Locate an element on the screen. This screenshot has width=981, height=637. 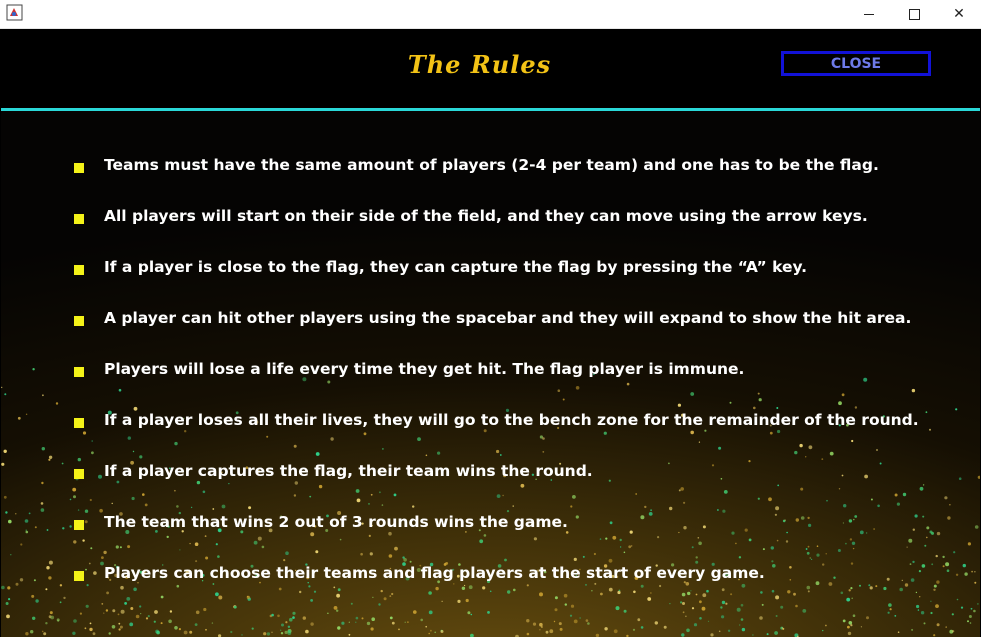
java-app-icon is located at coordinates (14, 12).